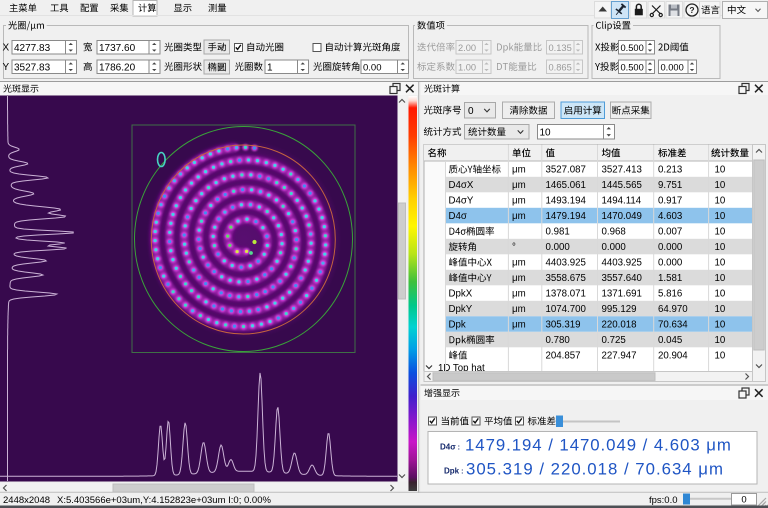  What do you see at coordinates (622, 294) in the screenshot?
I see `svg-text: 1371.691` at bounding box center [622, 294].